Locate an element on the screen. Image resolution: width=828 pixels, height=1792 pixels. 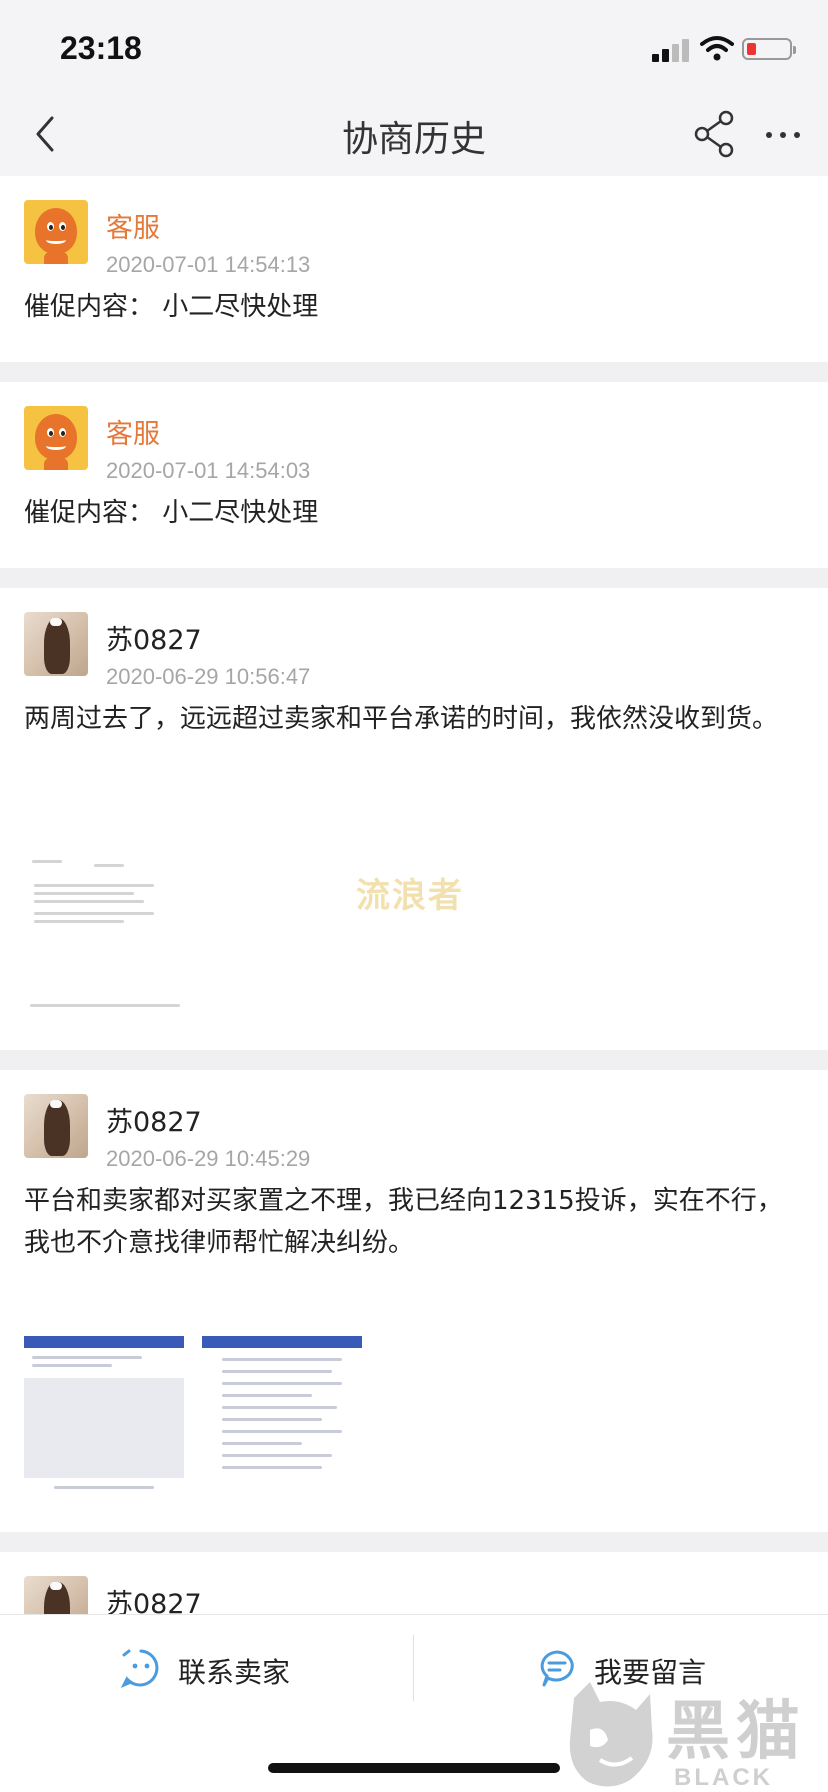
message-content: 两周过去了，远远超过卖家和平台承诺的时间，我依然没收到货。 is located at coordinates (401, 719).